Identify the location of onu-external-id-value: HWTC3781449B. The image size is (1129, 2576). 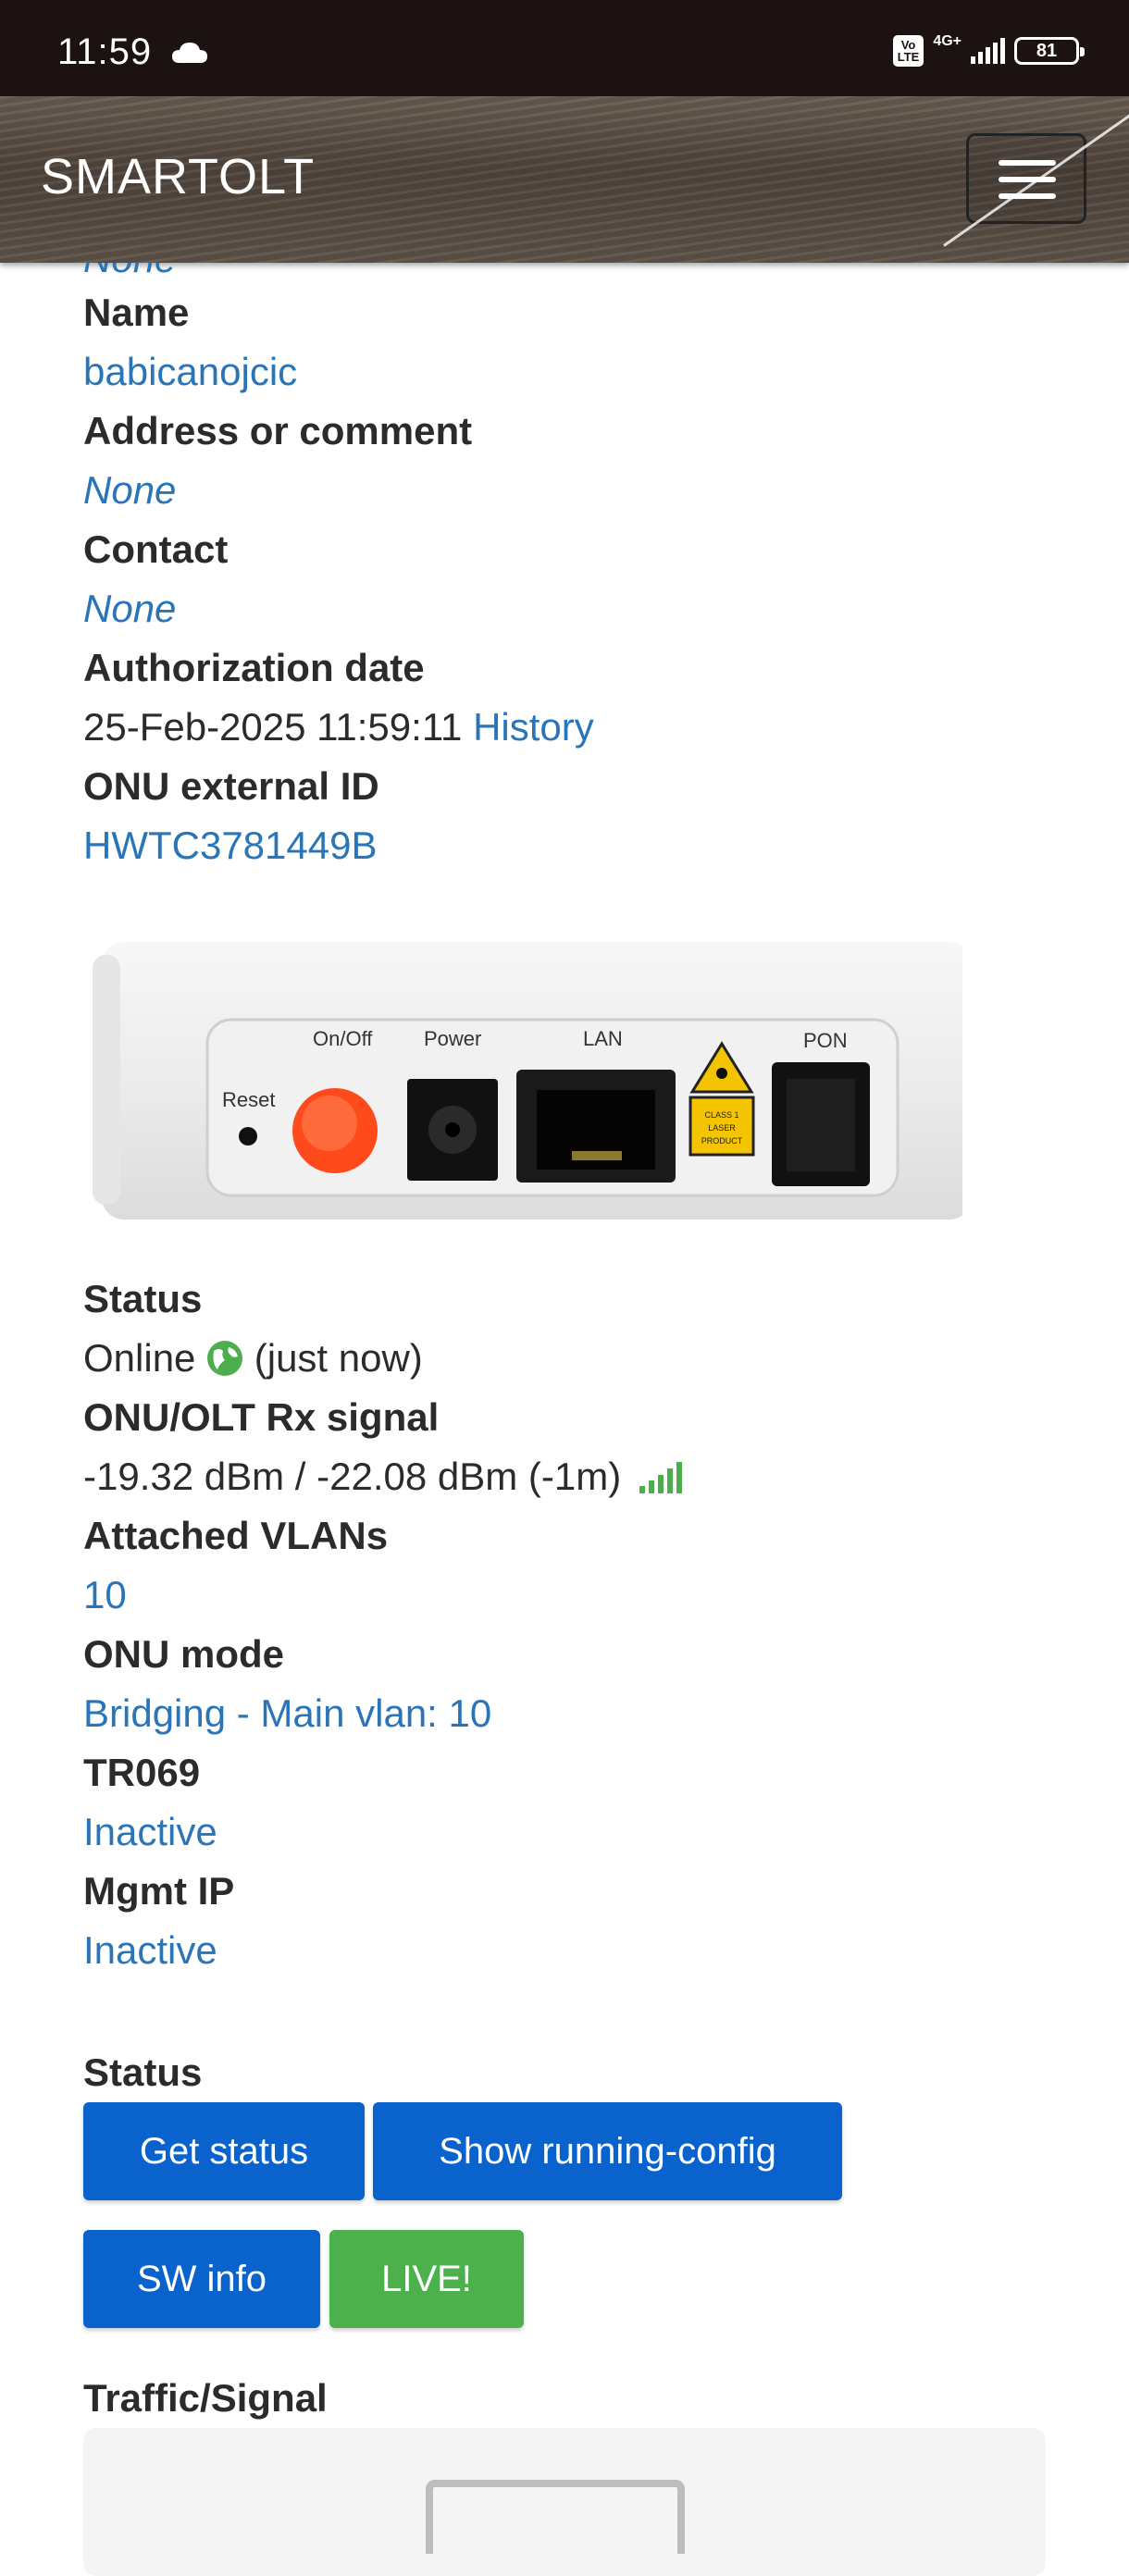
(230, 846).